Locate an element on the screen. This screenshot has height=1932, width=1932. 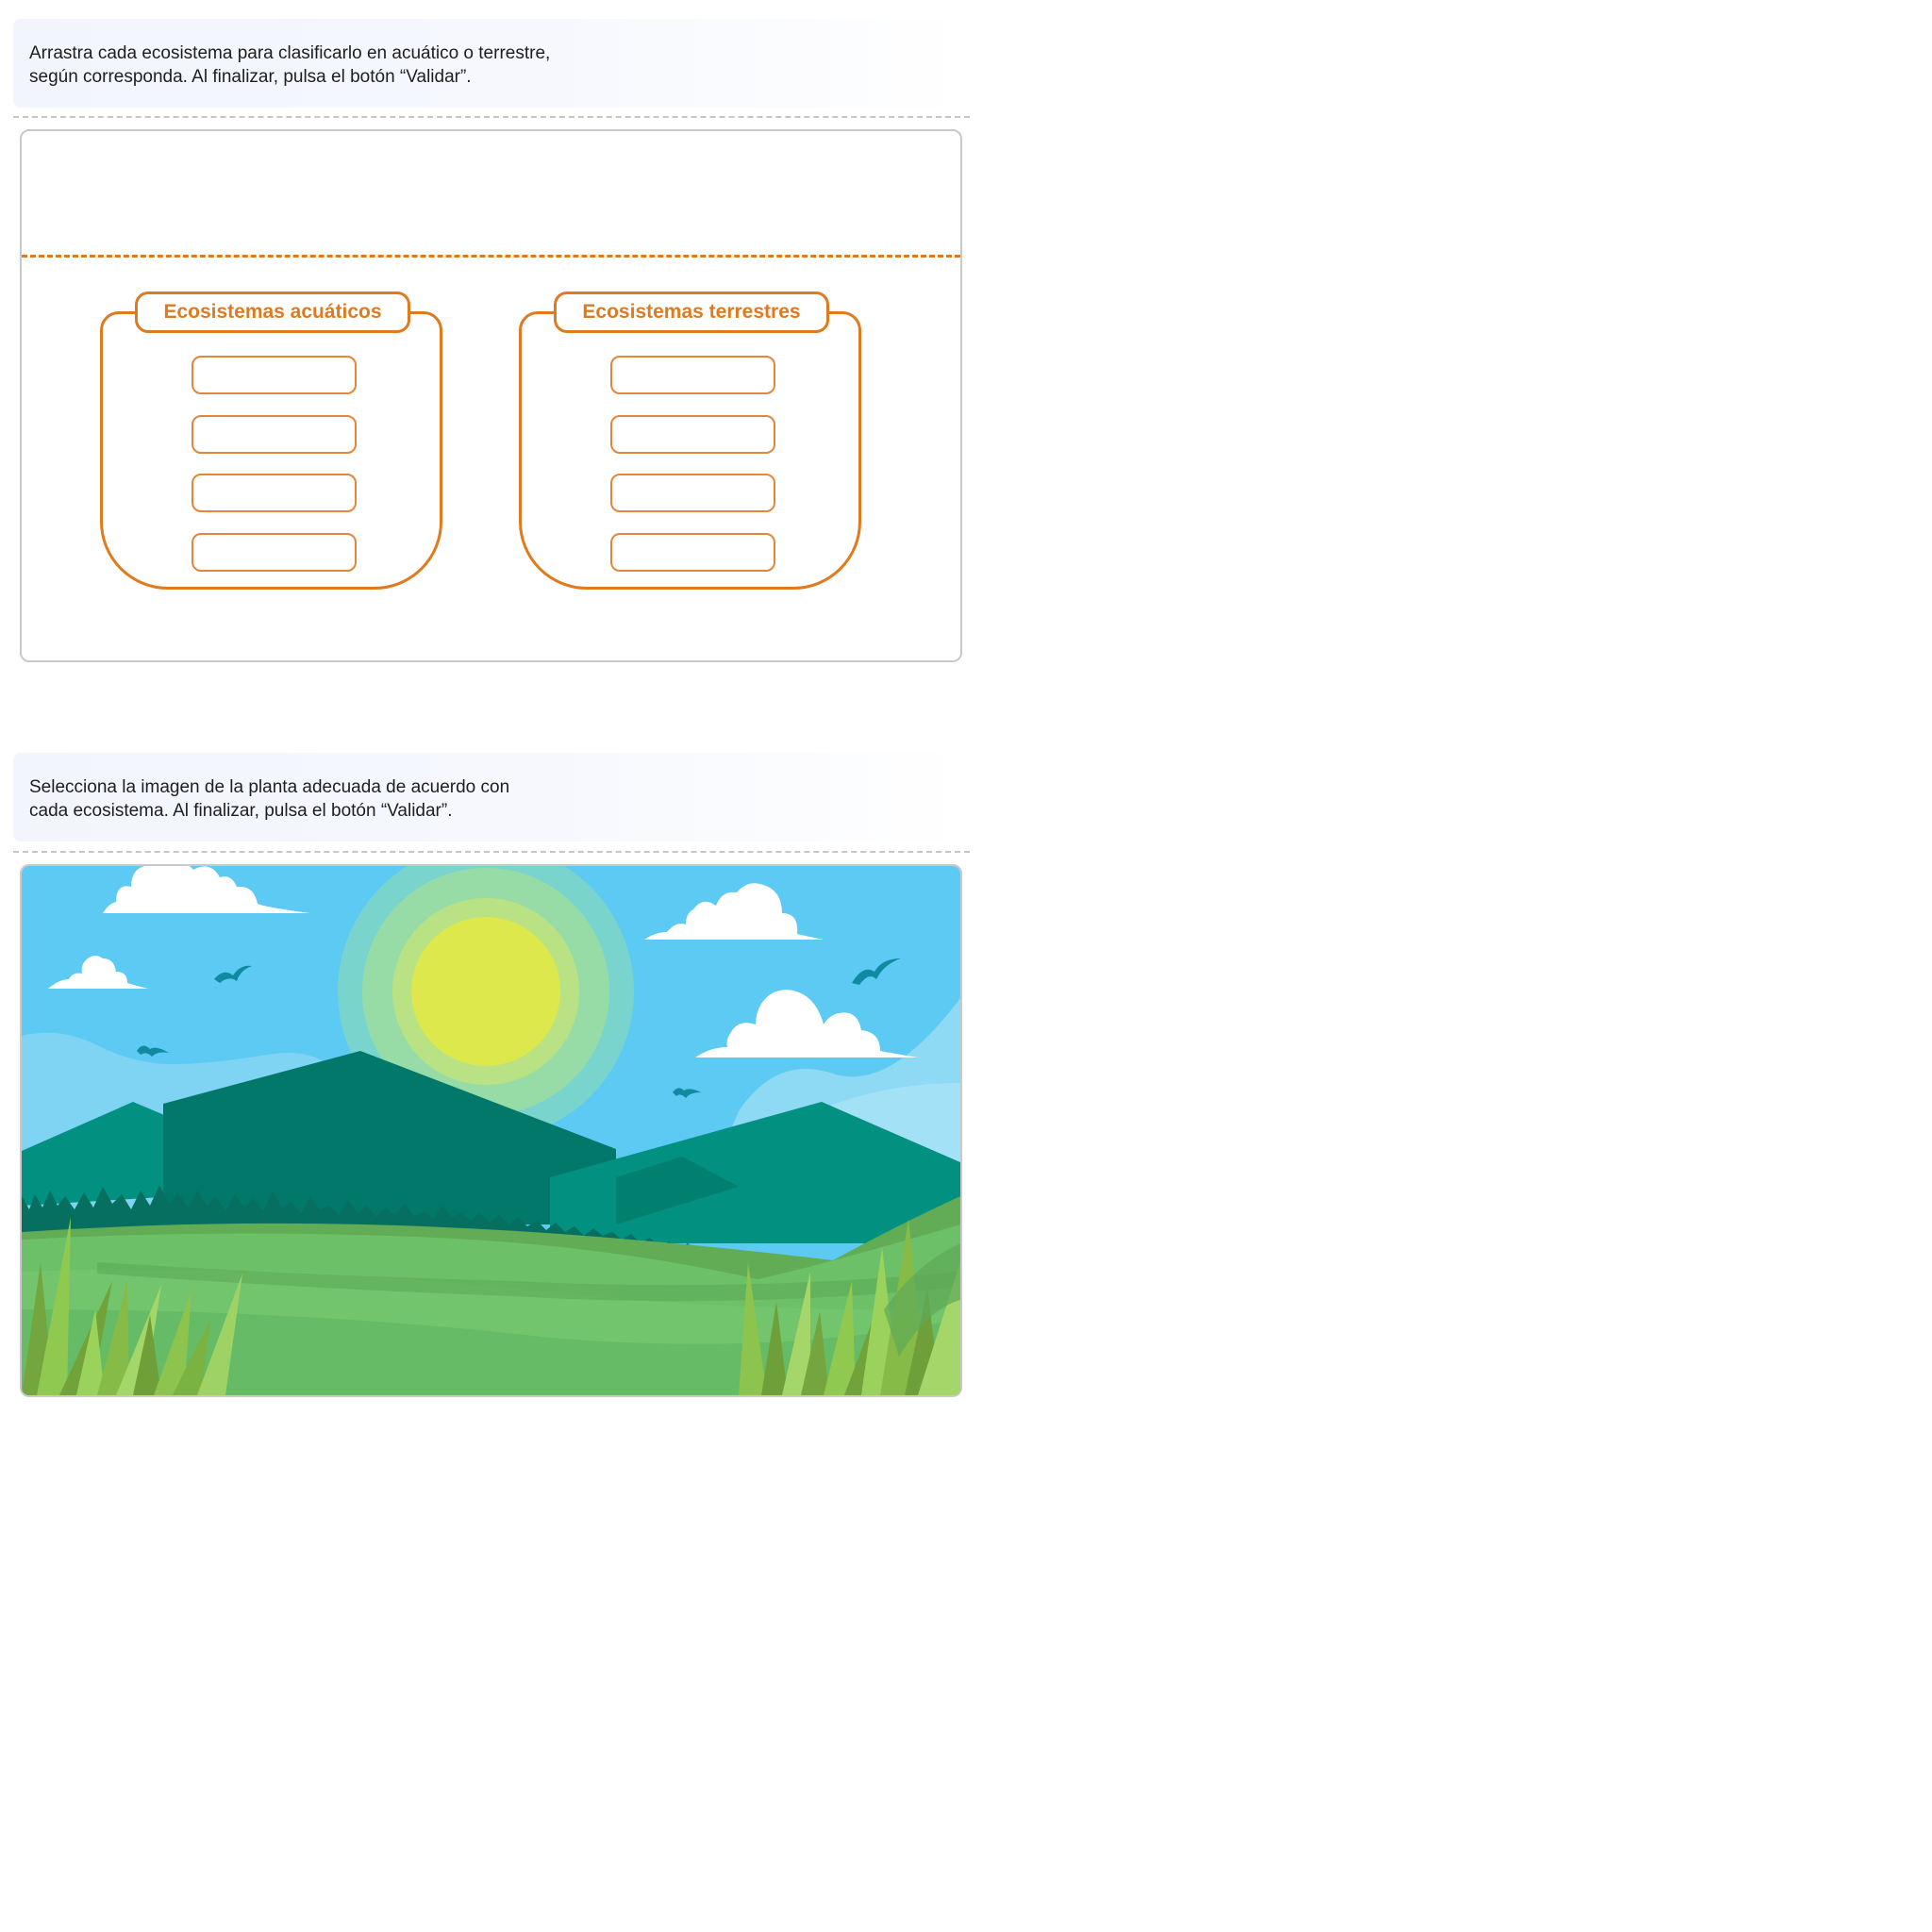
sun is located at coordinates (485, 991).